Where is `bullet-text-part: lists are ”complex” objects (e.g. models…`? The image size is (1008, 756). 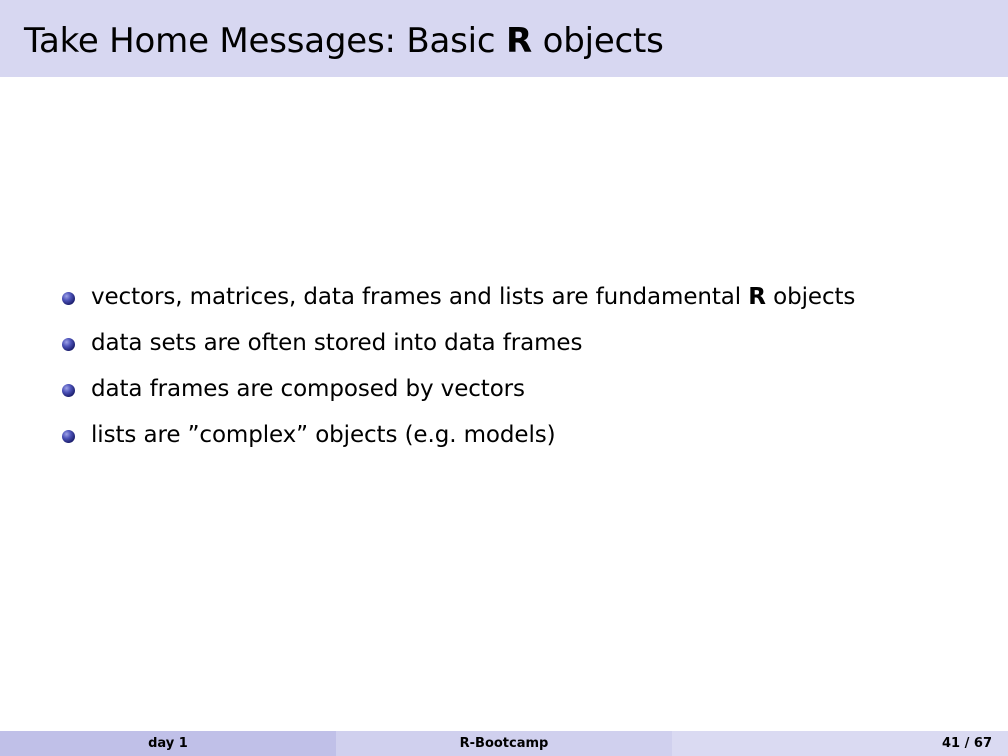 bullet-text-part: lists are ”complex” objects (e.g. models… is located at coordinates (323, 435).